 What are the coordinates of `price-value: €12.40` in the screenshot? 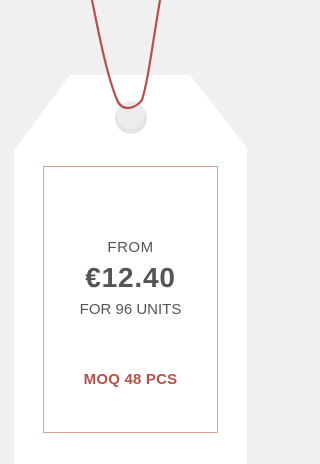 It's located at (130, 277).